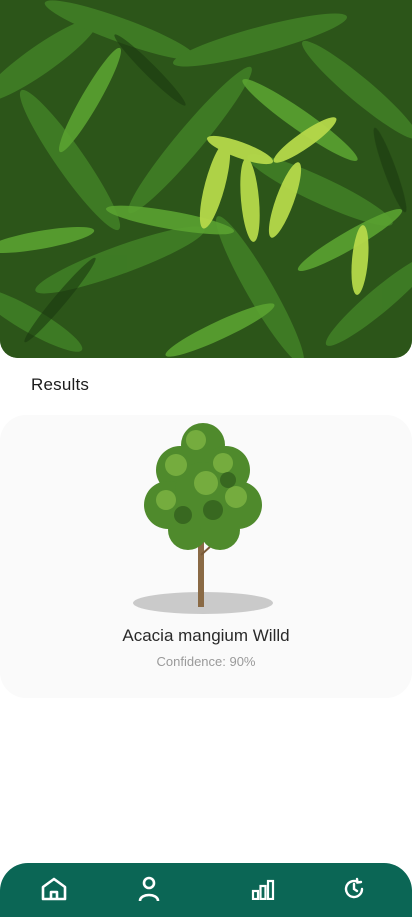 The width and height of the screenshot is (412, 917). I want to click on tree-image, so click(203, 515).